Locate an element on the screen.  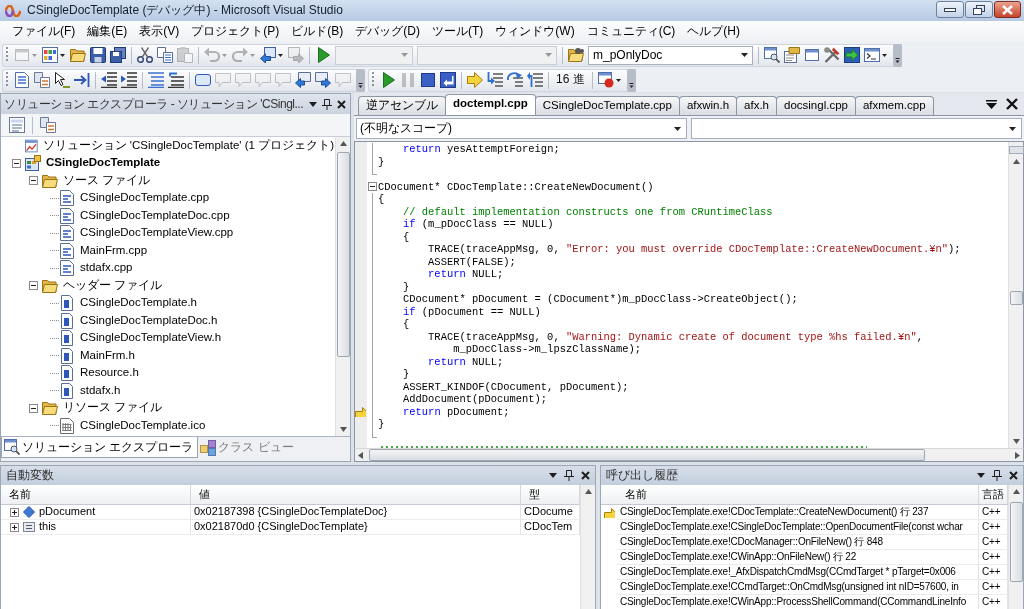
file-tab: afxwin.h is located at coordinates (708, 105).